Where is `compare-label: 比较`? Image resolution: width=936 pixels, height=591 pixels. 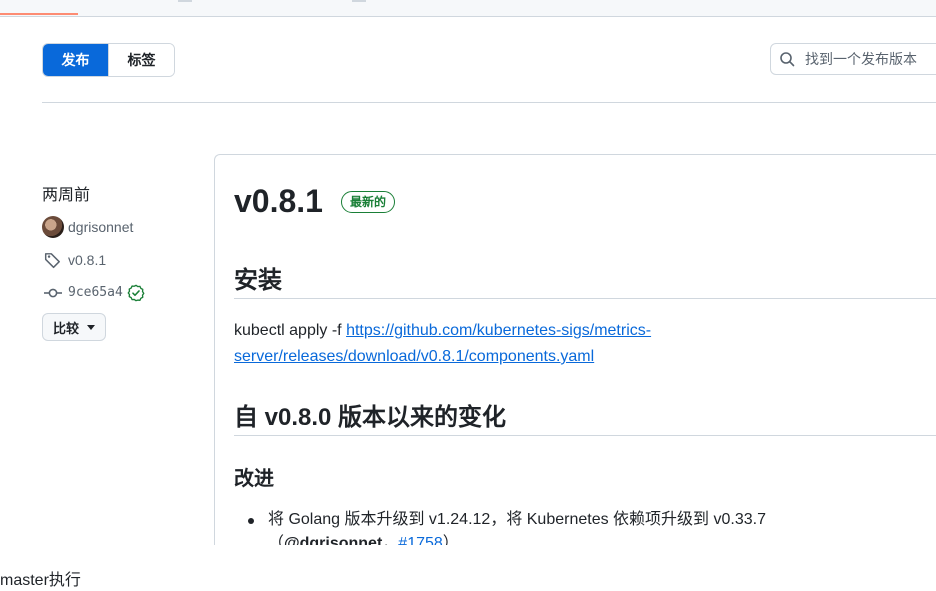
compare-label: 比较 is located at coordinates (65, 328).